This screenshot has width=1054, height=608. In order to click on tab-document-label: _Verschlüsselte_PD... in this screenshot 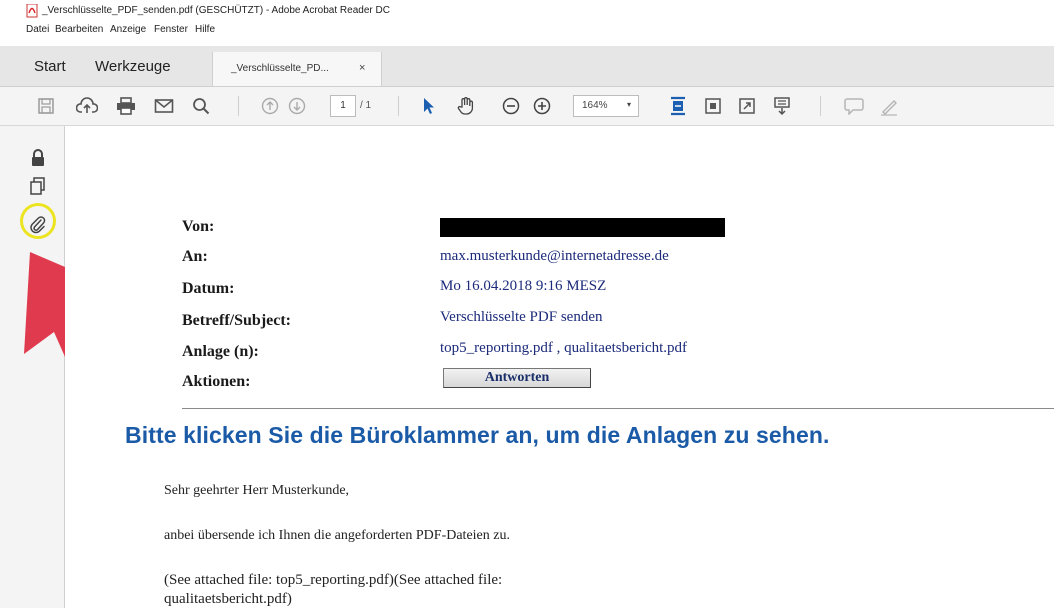, I will do `click(280, 68)`.